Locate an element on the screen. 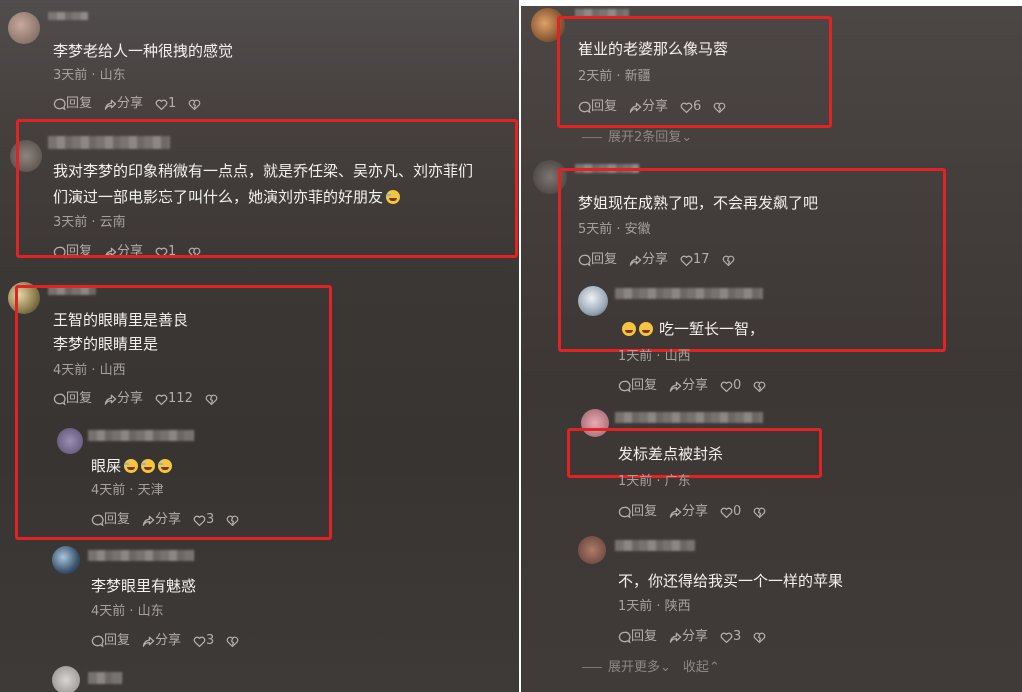 The image size is (1022, 692). reply-meta: 4天前 · 山东 is located at coordinates (127, 611).